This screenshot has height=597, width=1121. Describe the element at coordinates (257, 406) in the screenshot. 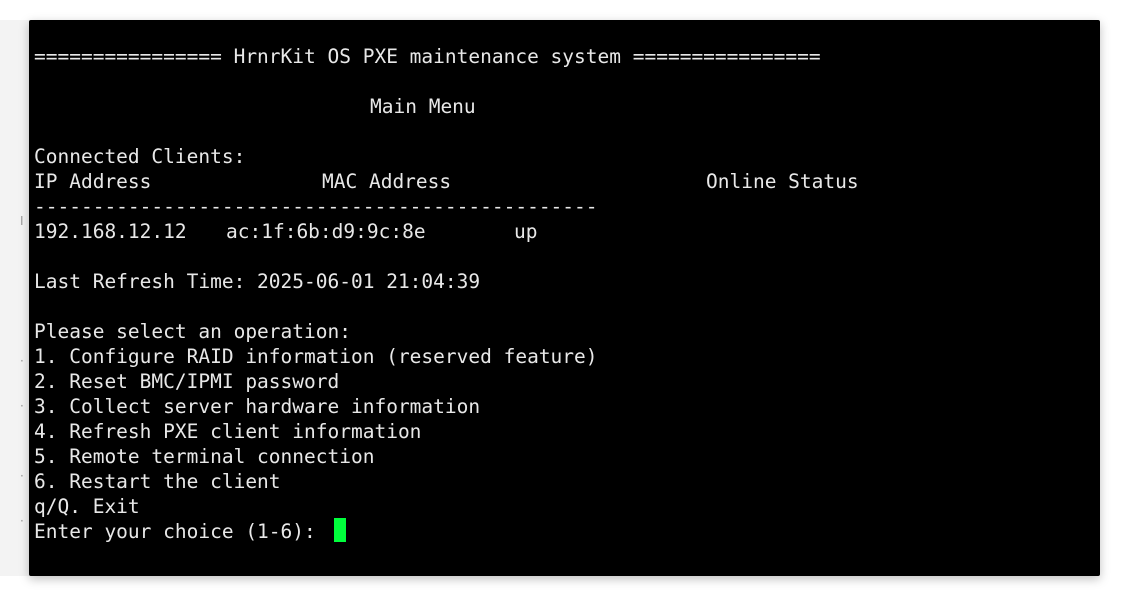

I see `menu-option-3: 3. Collect server hardware information` at that location.